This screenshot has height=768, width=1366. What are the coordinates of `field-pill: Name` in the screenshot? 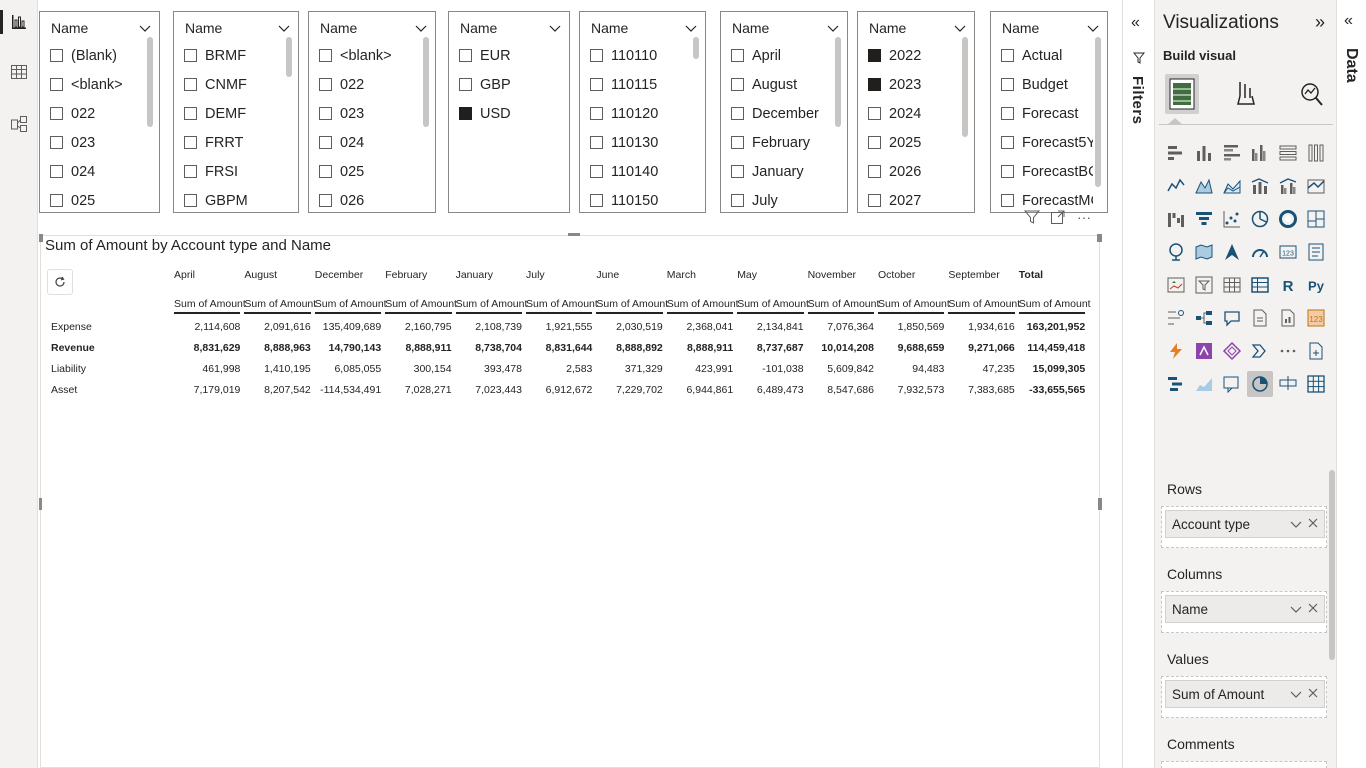 It's located at (1245, 609).